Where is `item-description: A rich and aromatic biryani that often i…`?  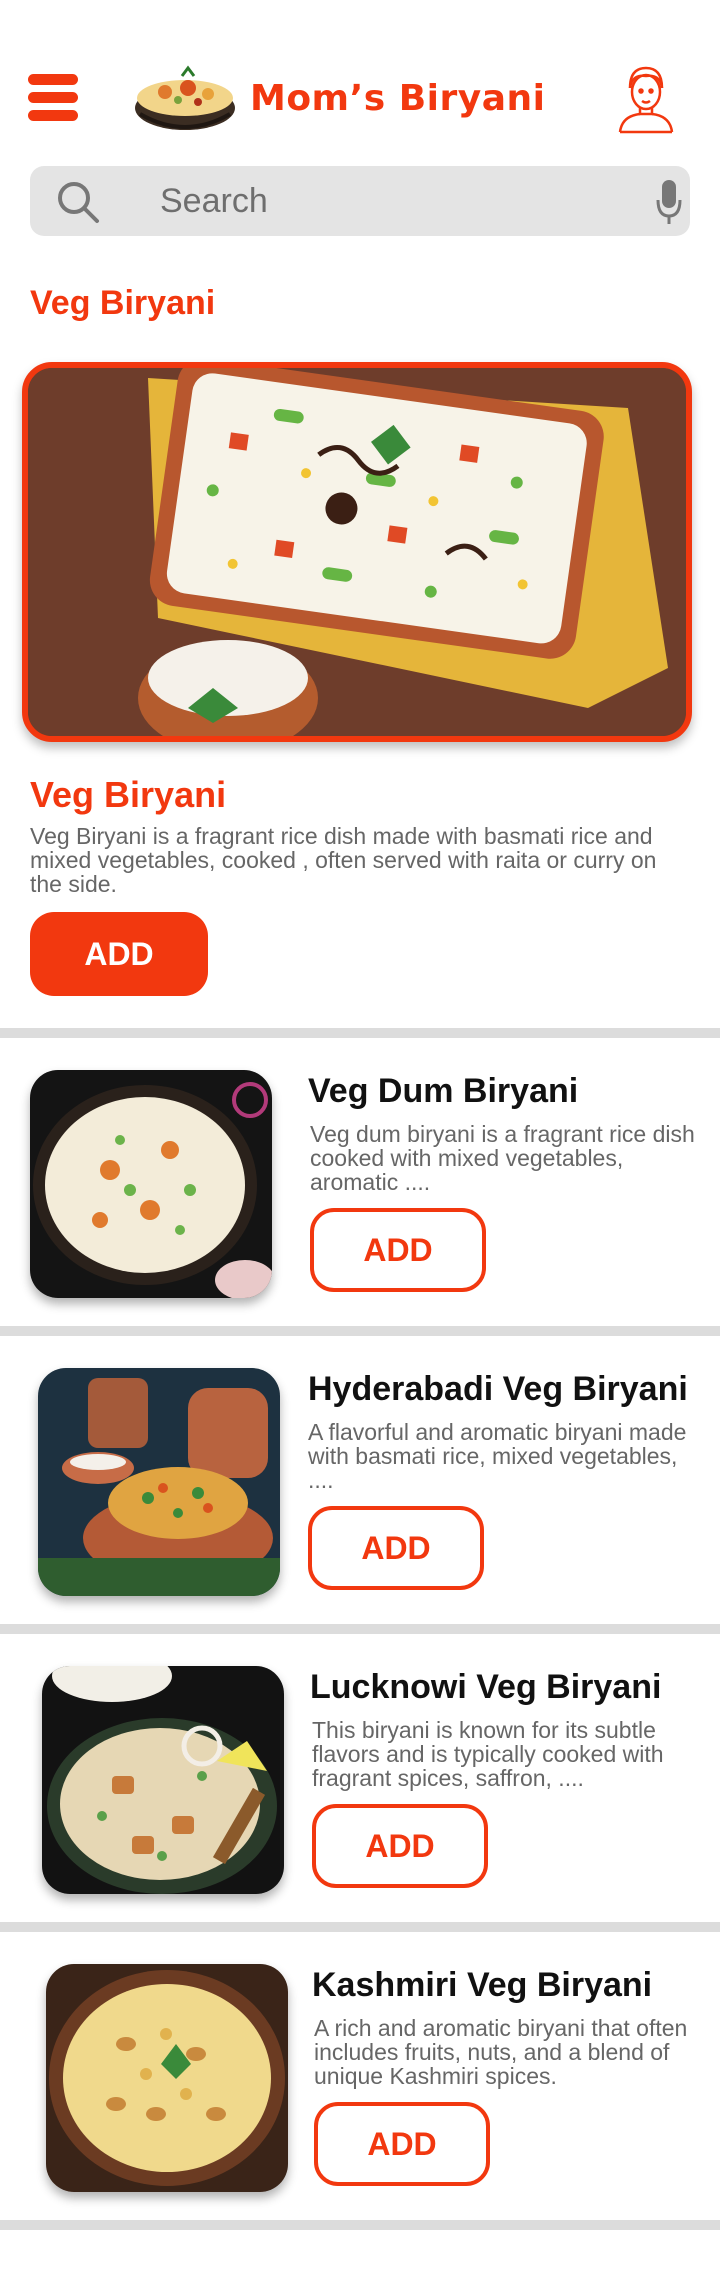 item-description: A rich and aromatic biryani that often i… is located at coordinates (501, 2052).